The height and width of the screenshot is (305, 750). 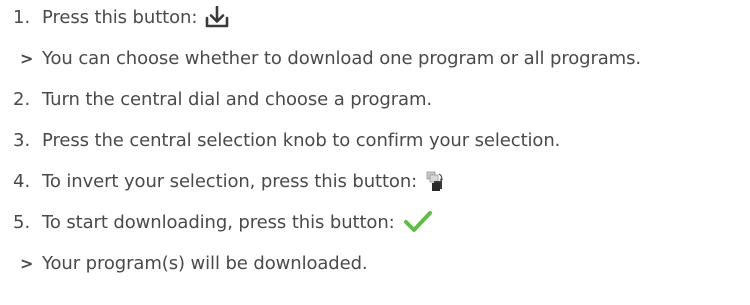 What do you see at coordinates (135, 16) in the screenshot?
I see `step-text: Press this button:` at bounding box center [135, 16].